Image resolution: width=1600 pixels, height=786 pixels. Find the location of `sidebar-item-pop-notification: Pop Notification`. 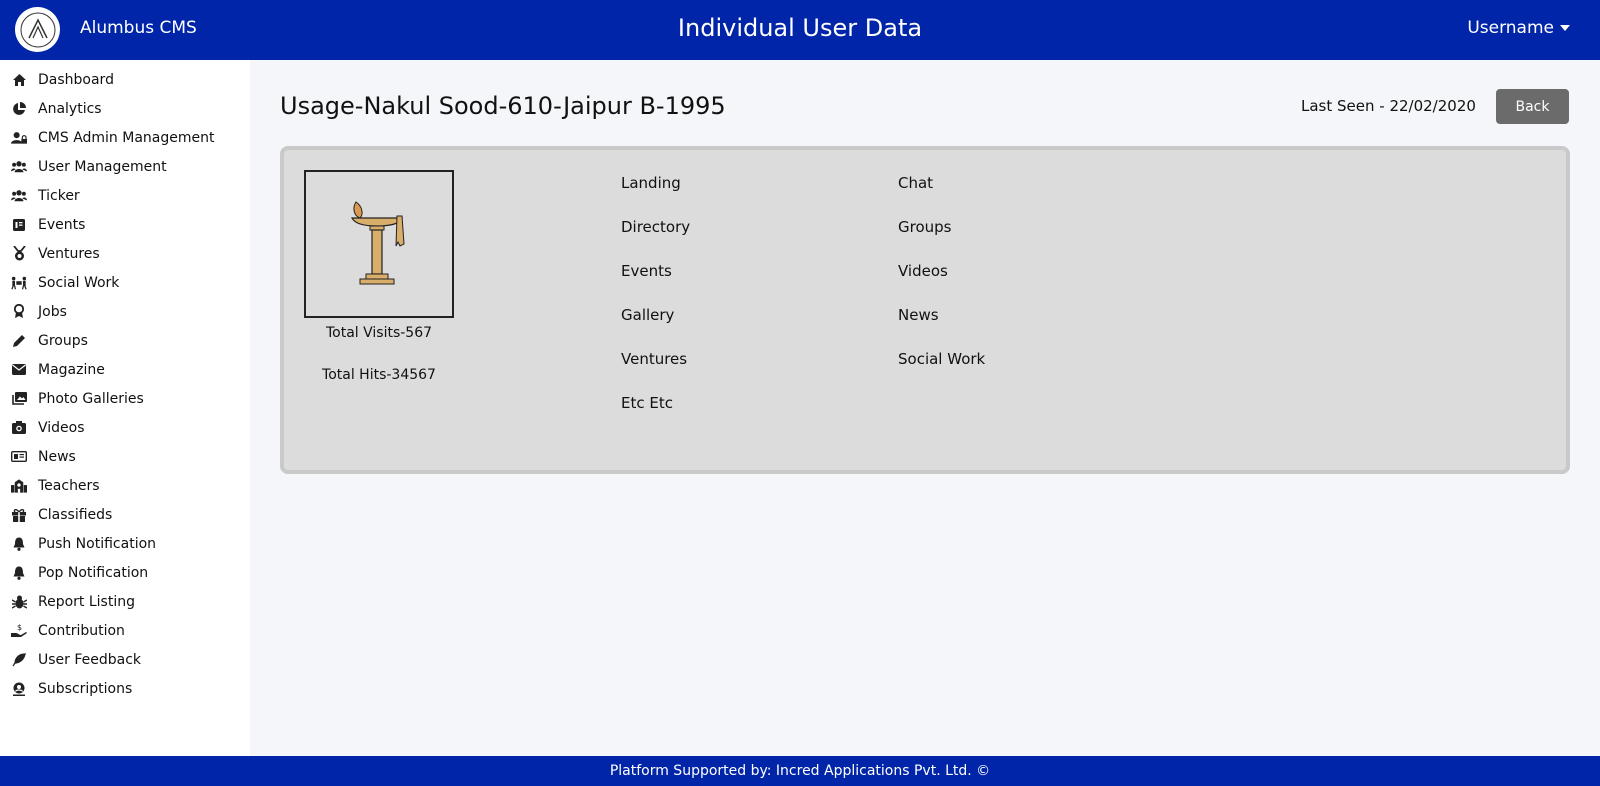

sidebar-item-pop-notification: Pop Notification is located at coordinates (125, 572).